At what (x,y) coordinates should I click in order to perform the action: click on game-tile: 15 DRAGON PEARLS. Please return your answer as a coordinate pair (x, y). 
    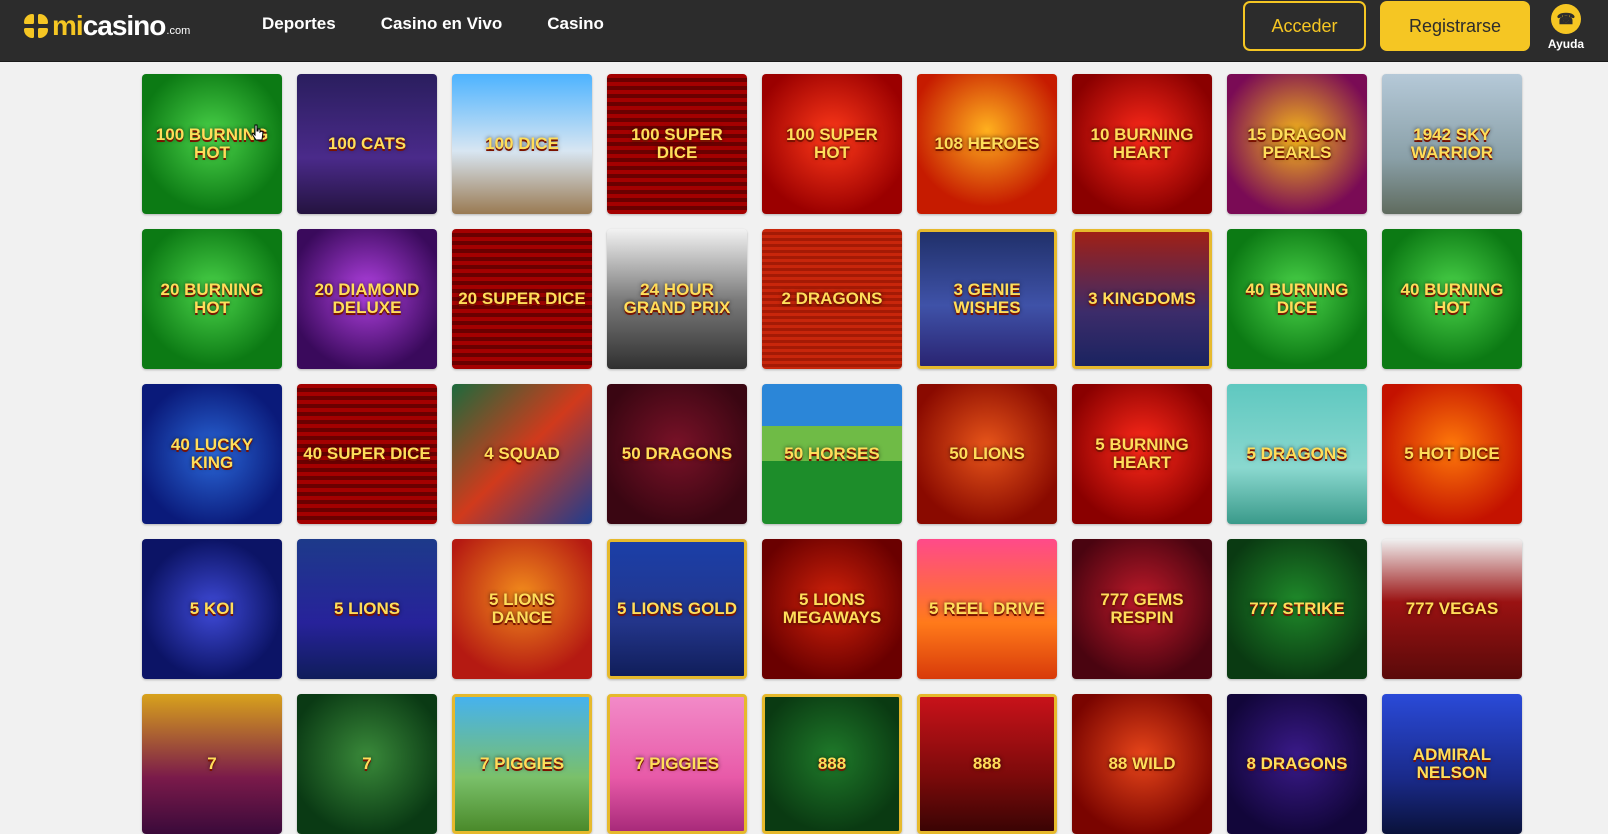
    Looking at the image, I should click on (1297, 144).